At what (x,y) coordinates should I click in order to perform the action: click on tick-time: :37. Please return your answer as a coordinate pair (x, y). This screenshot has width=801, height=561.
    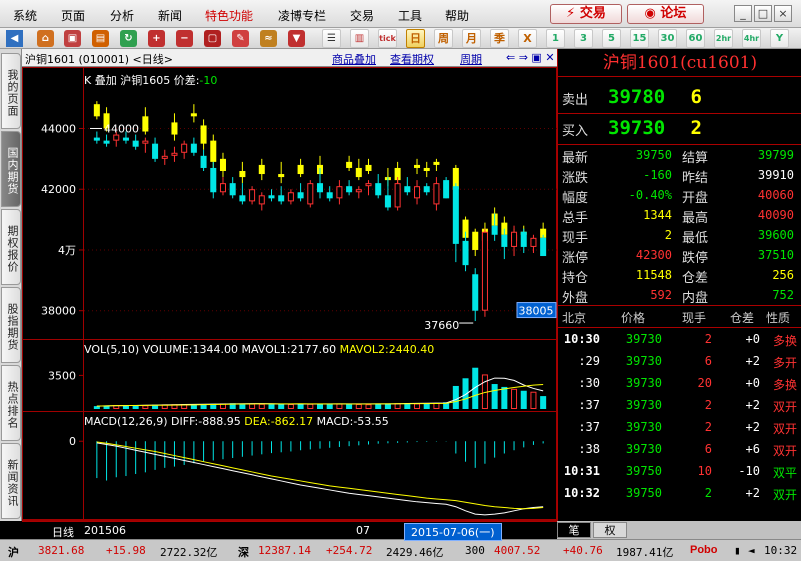
    Looking at the image, I should click on (589, 427).